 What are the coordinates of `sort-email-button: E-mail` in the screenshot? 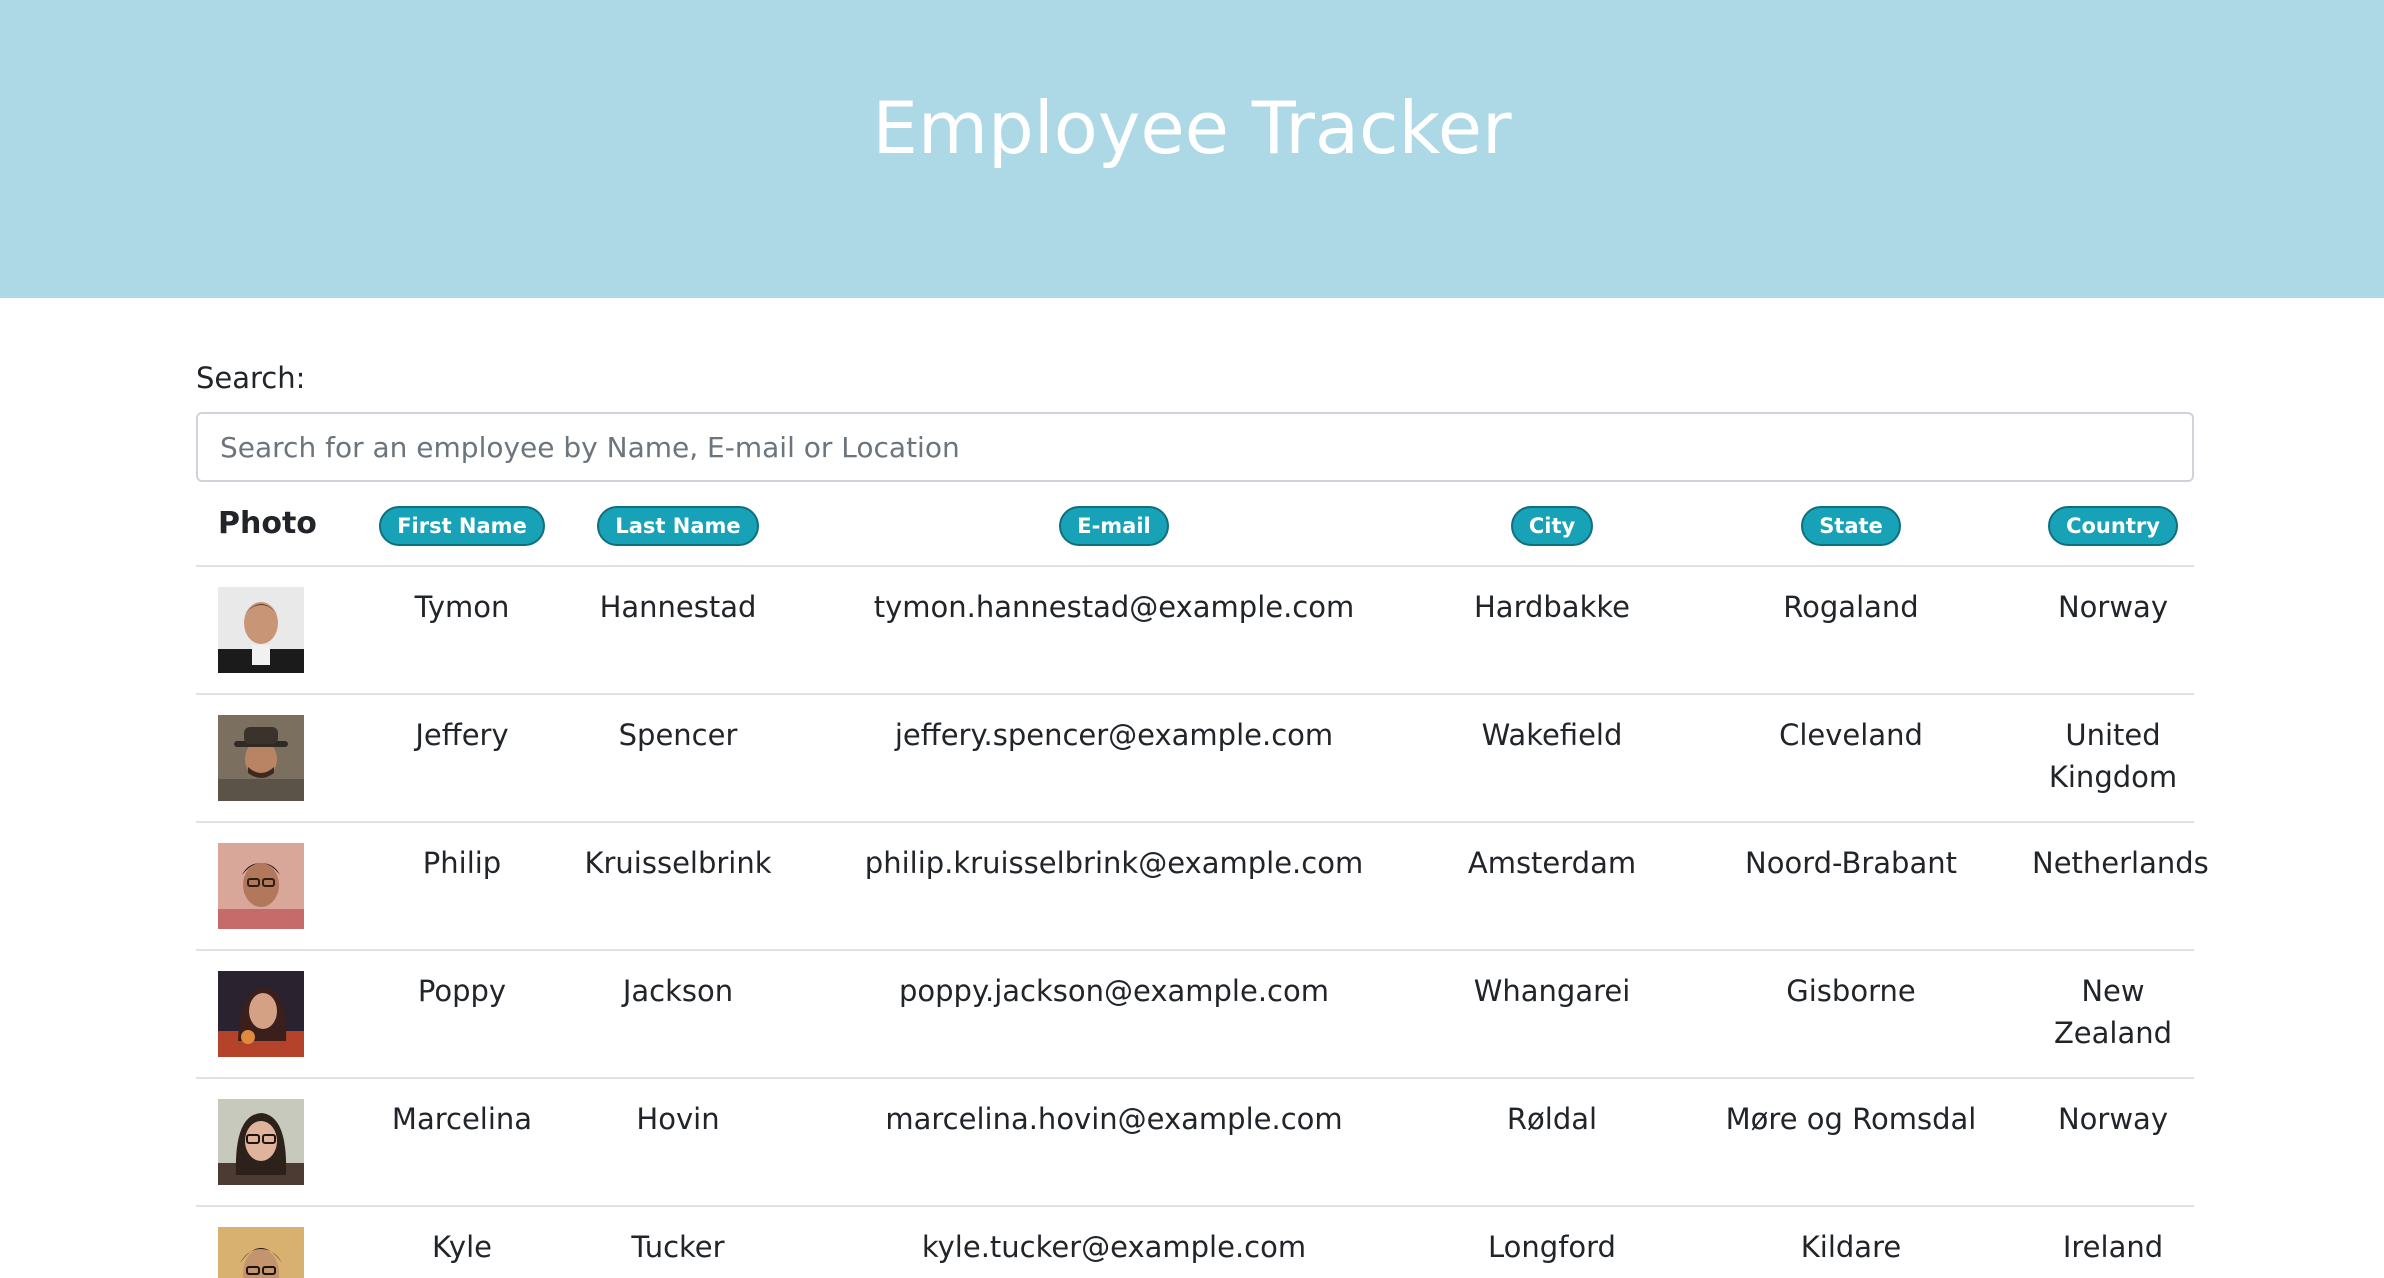 It's located at (1114, 525).